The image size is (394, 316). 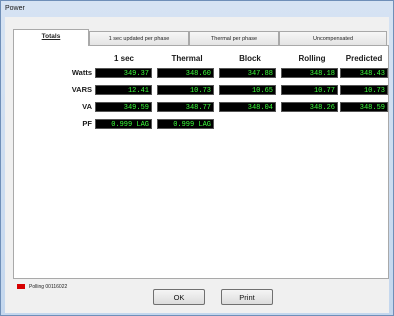 What do you see at coordinates (309, 73) in the screenshot?
I see `watts-rolling-value: 348.18` at bounding box center [309, 73].